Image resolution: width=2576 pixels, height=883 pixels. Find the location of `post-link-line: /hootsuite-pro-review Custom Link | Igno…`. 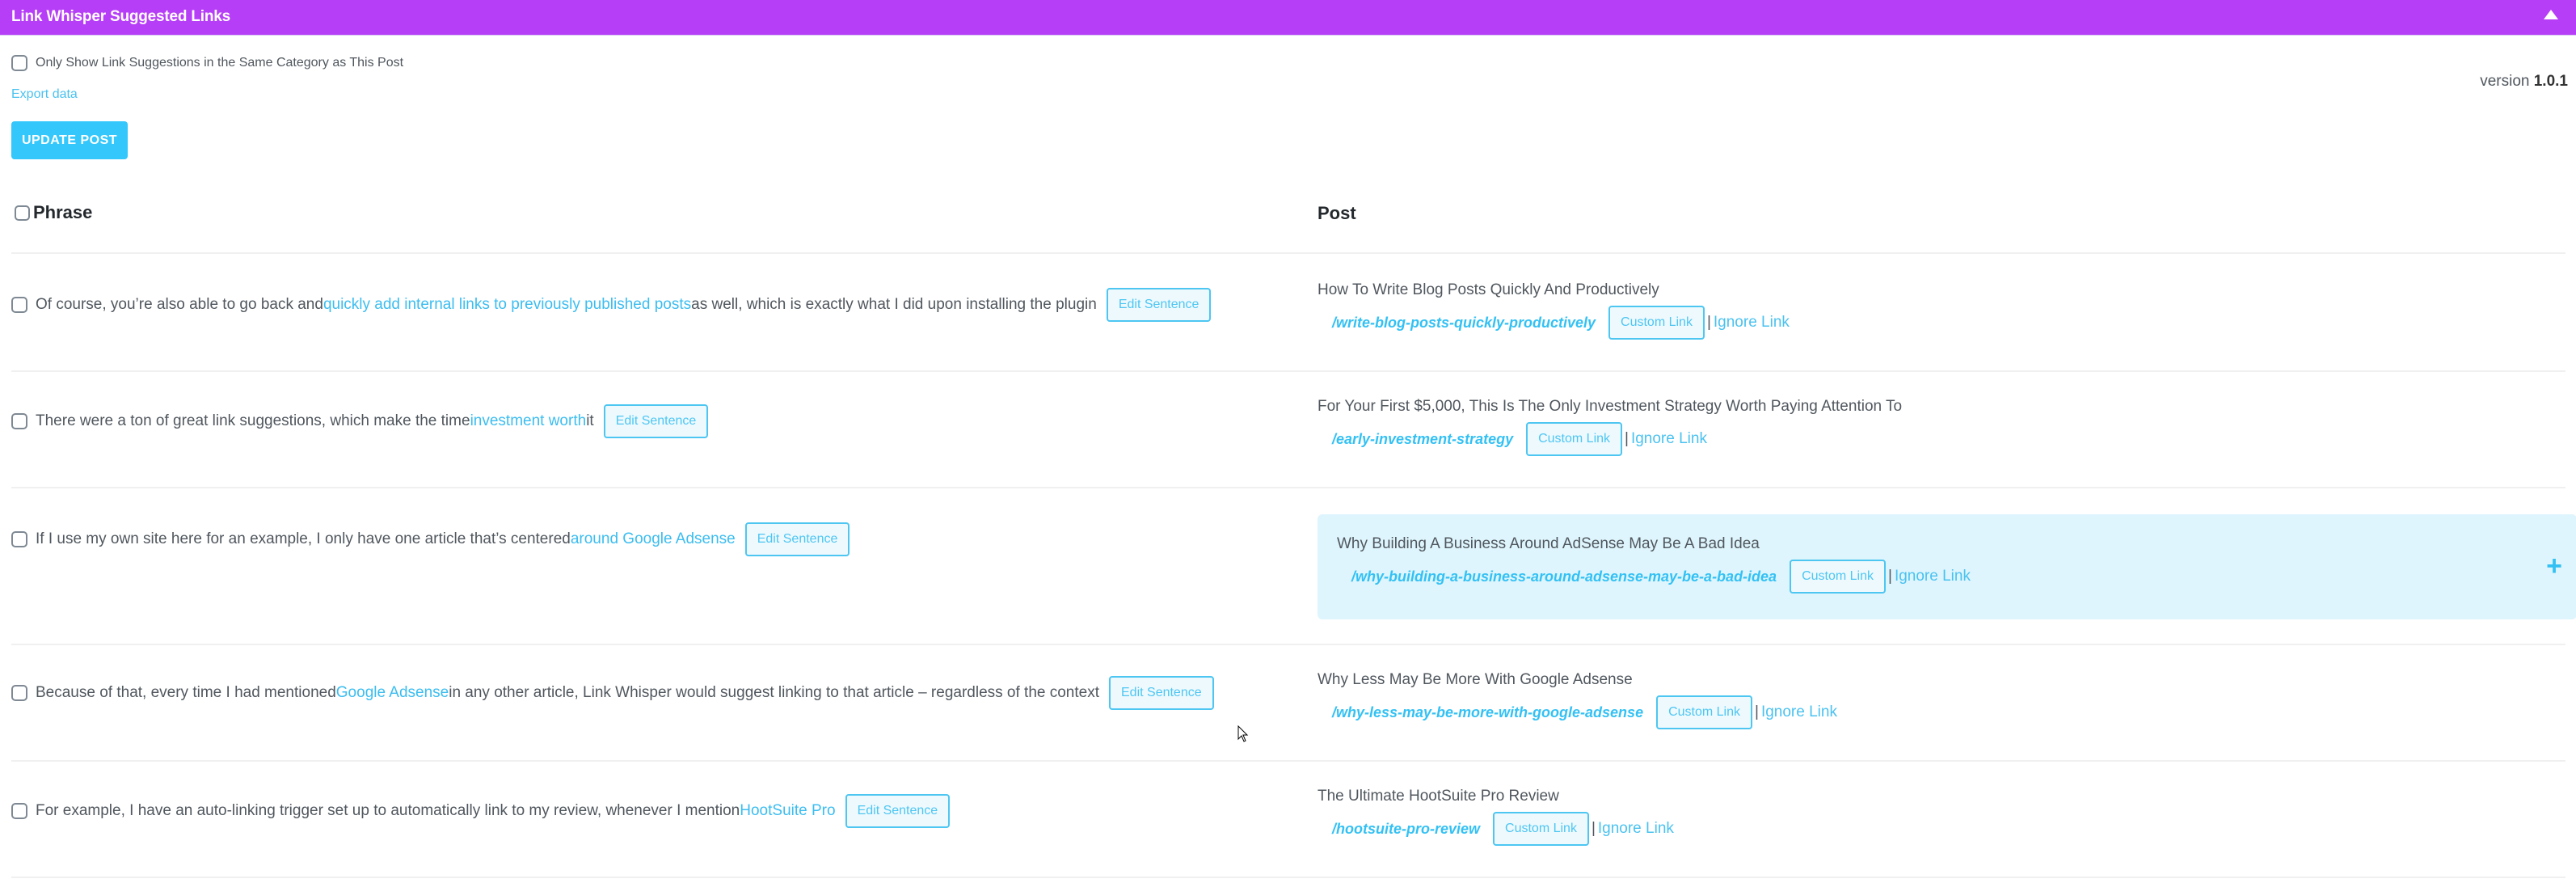

post-link-line: /hootsuite-pro-review Custom Link | Igno… is located at coordinates (1503, 829).